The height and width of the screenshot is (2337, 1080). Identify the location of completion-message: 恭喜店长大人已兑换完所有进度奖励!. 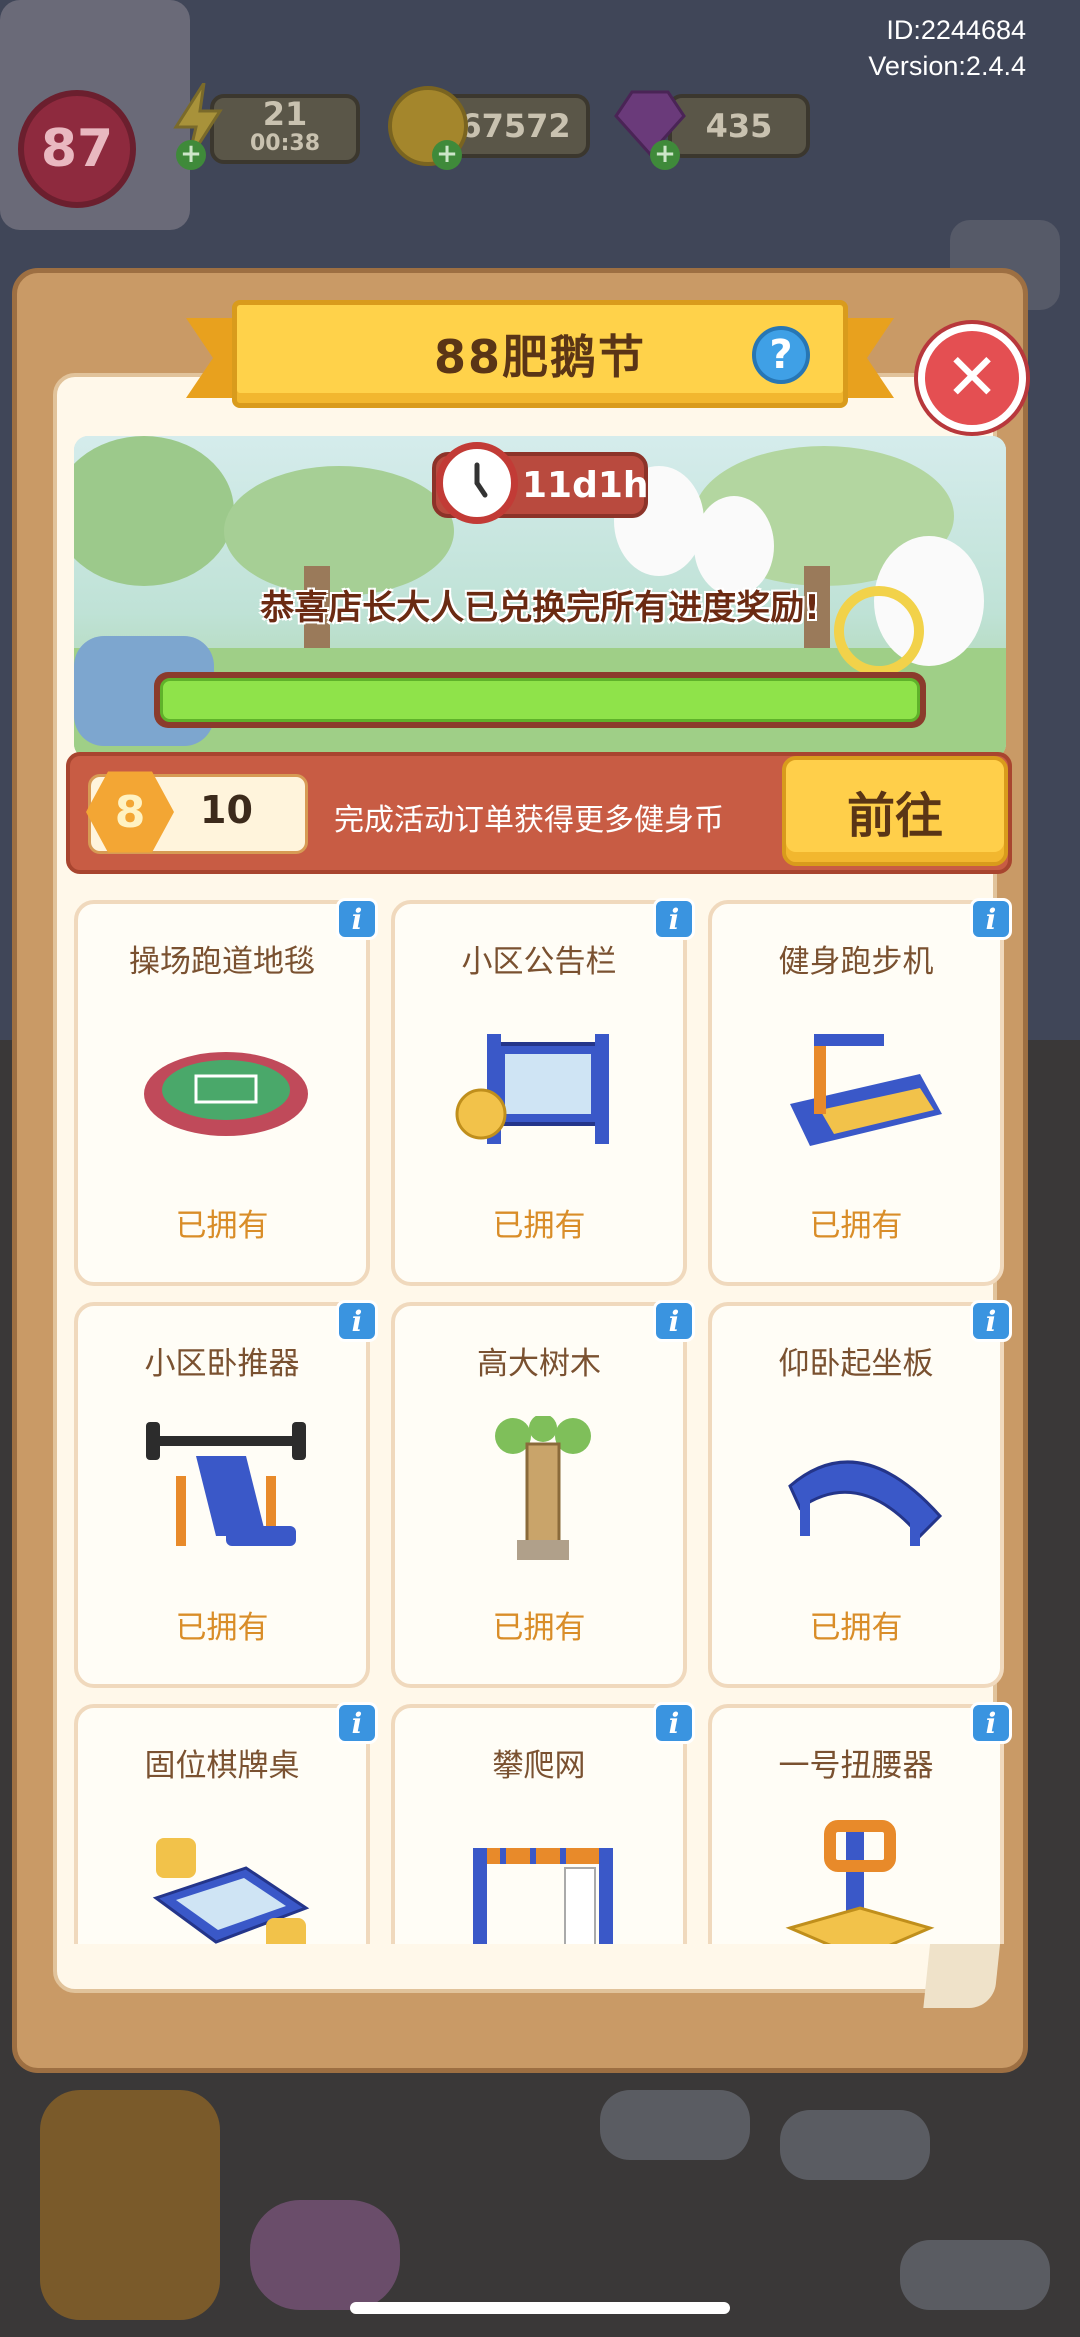
(540, 608).